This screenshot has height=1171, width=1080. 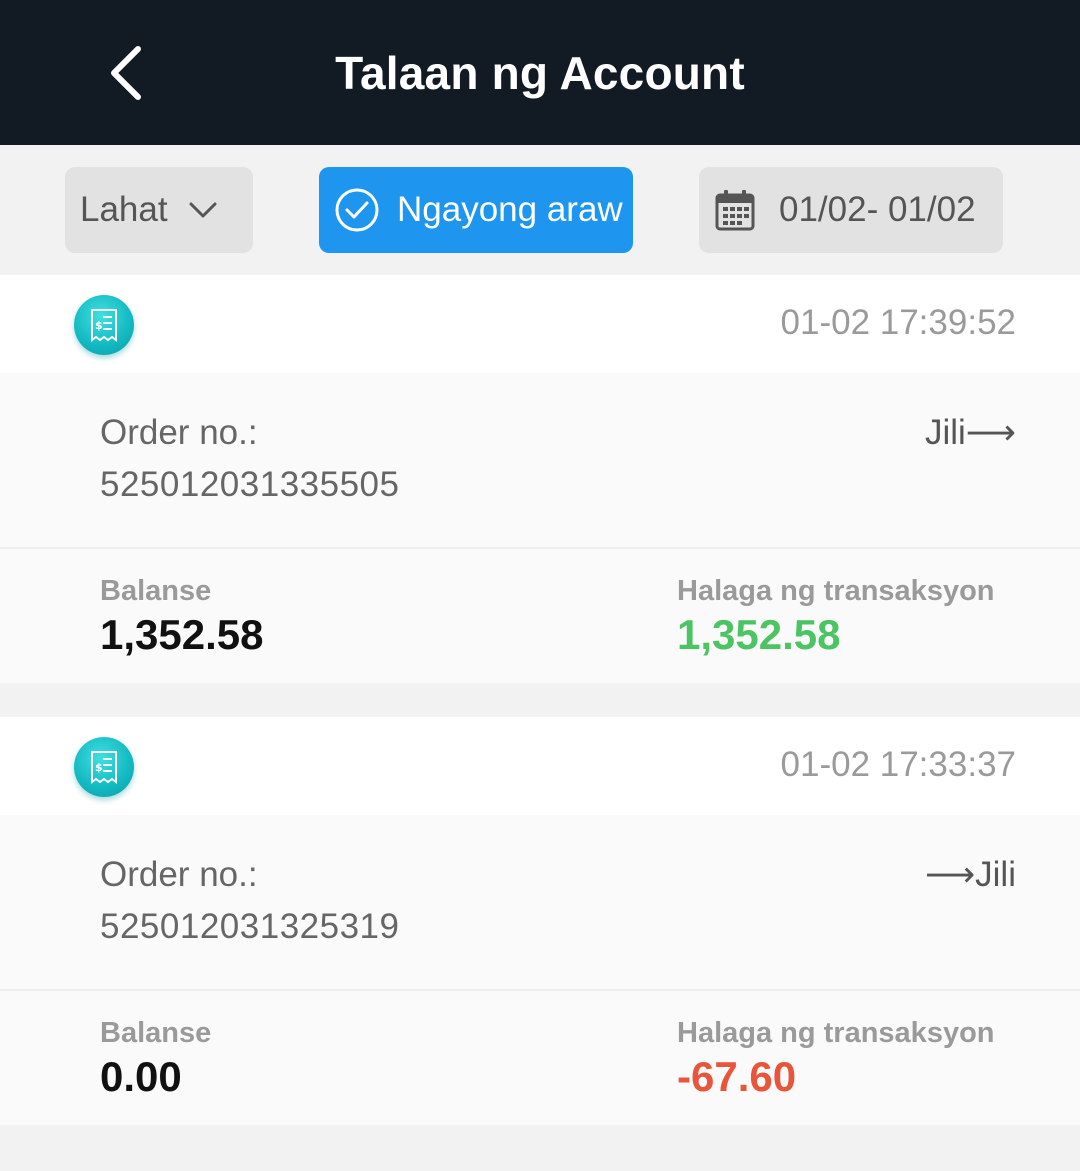 What do you see at coordinates (357, 210) in the screenshot?
I see `check-circle-icon` at bounding box center [357, 210].